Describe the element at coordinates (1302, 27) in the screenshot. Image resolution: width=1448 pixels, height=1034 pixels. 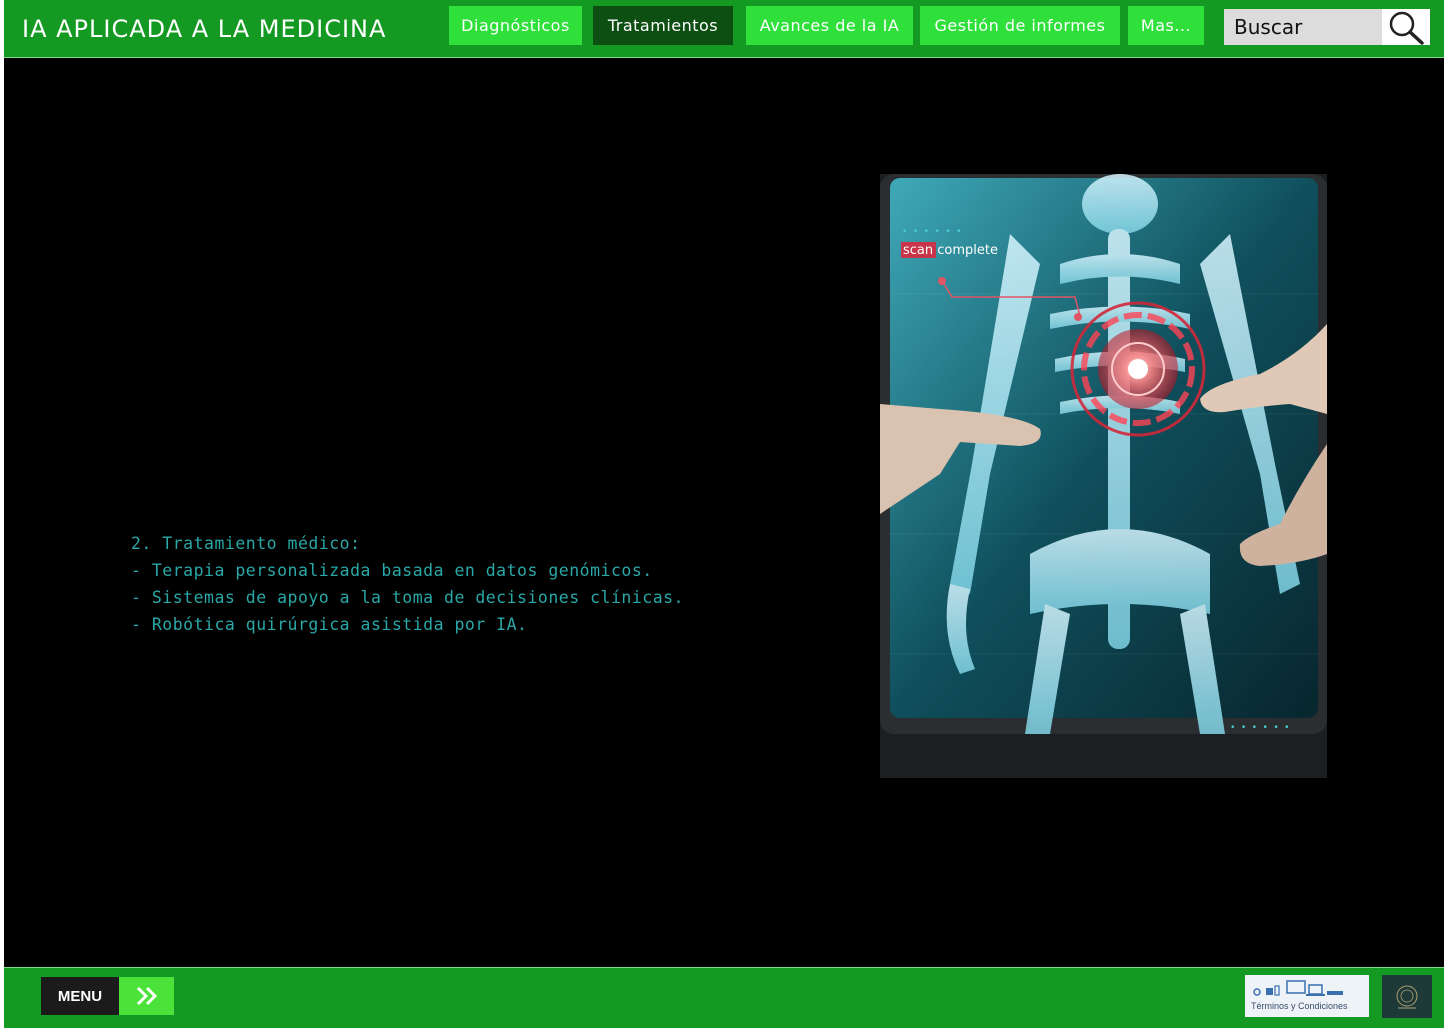
I see `search-input` at that location.